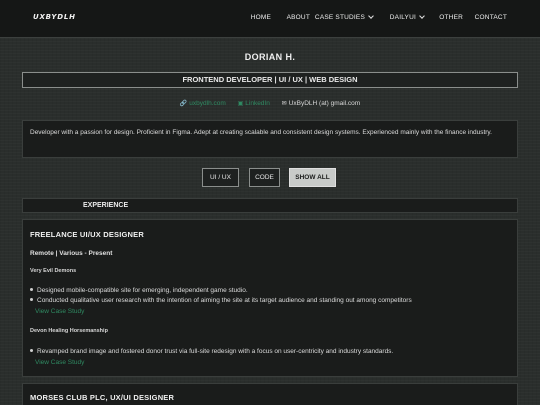  I want to click on nav-about: ABOUT, so click(298, 17).